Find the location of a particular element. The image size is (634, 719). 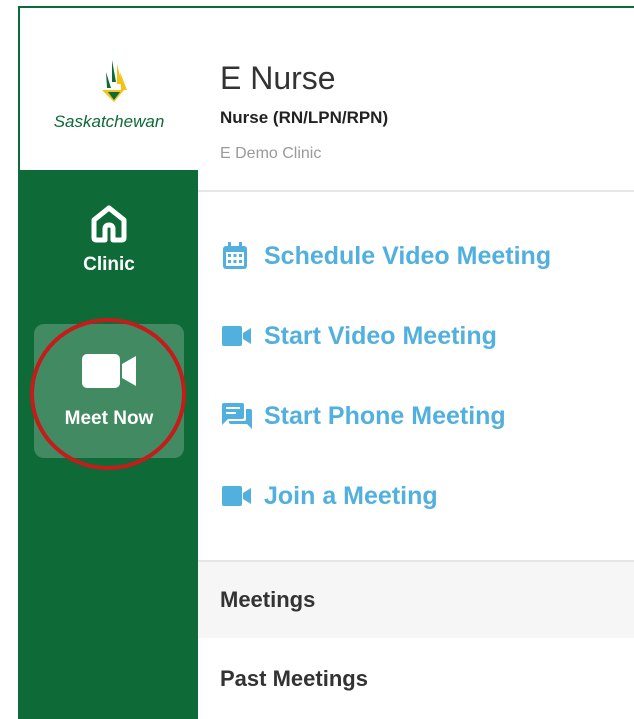

chat-icon is located at coordinates (237, 416).